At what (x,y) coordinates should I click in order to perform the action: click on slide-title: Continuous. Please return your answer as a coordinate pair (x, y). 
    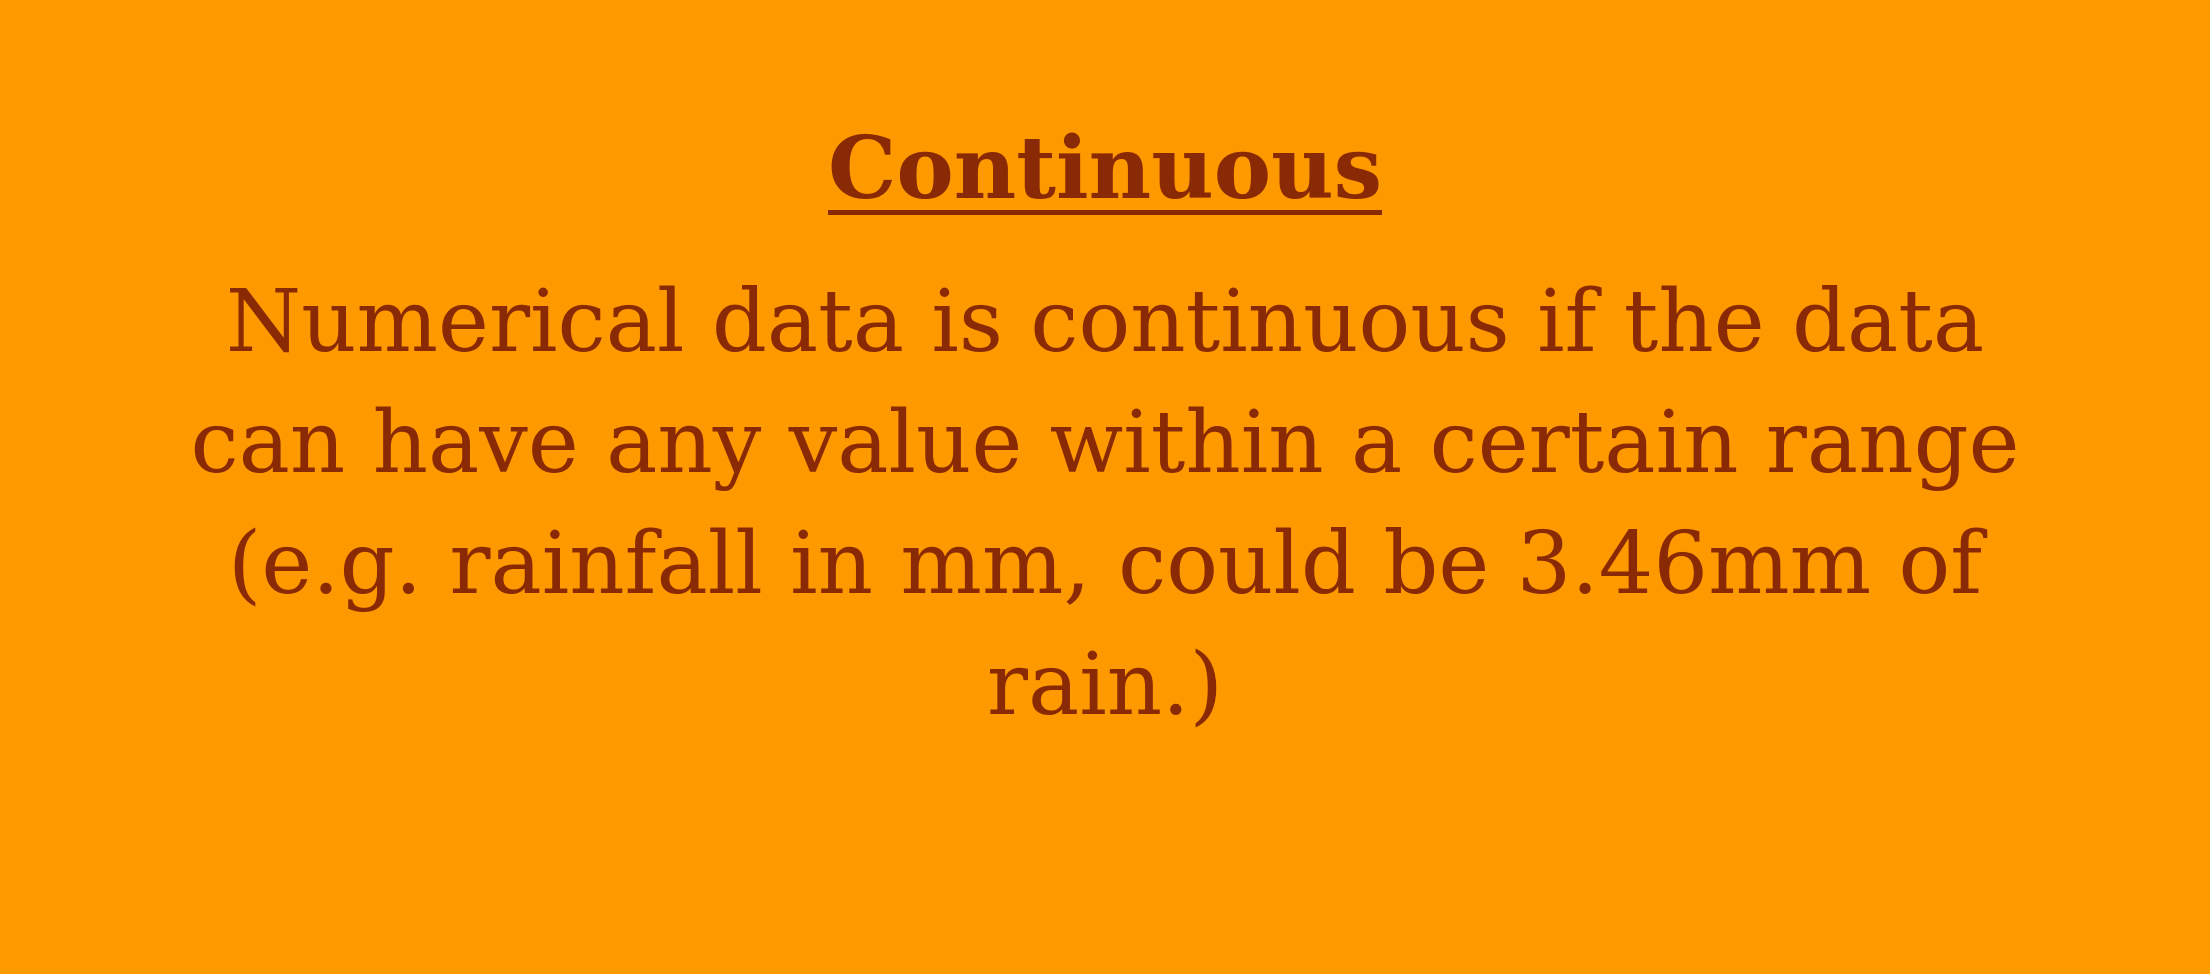
    Looking at the image, I should click on (1105, 168).